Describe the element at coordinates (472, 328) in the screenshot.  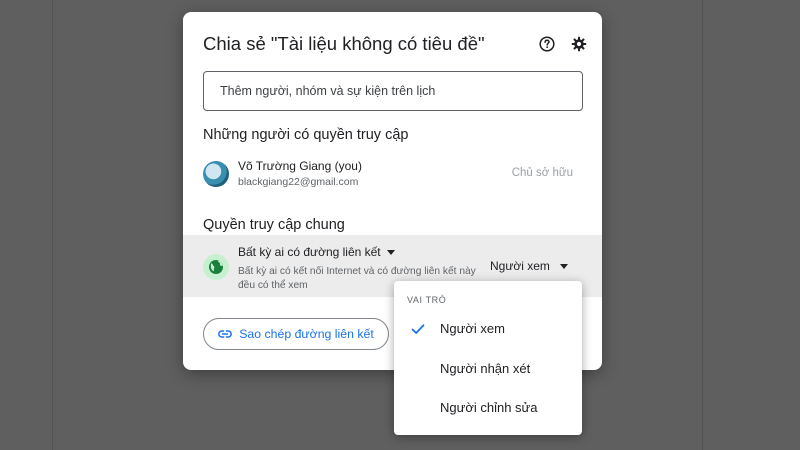
I see `role-option-label: Người xem` at that location.